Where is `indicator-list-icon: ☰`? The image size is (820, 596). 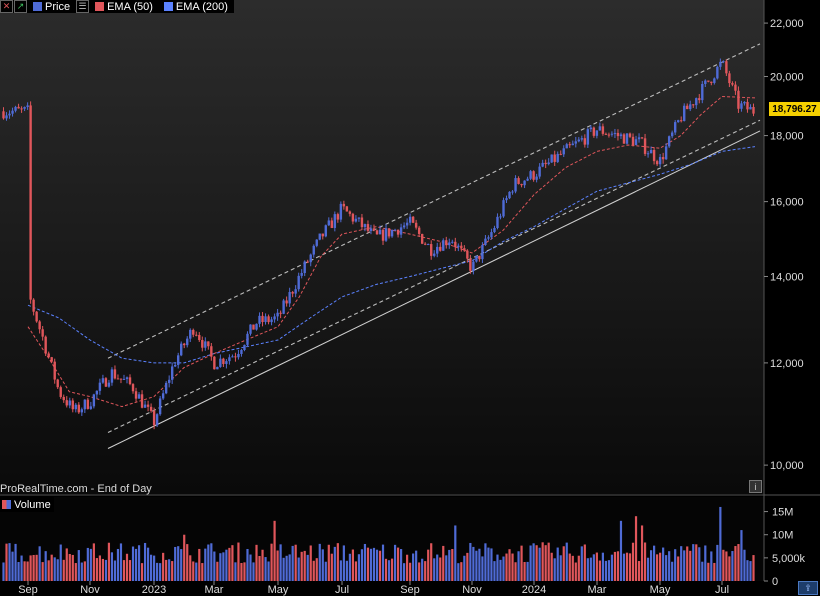 indicator-list-icon: ☰ is located at coordinates (83, 6).